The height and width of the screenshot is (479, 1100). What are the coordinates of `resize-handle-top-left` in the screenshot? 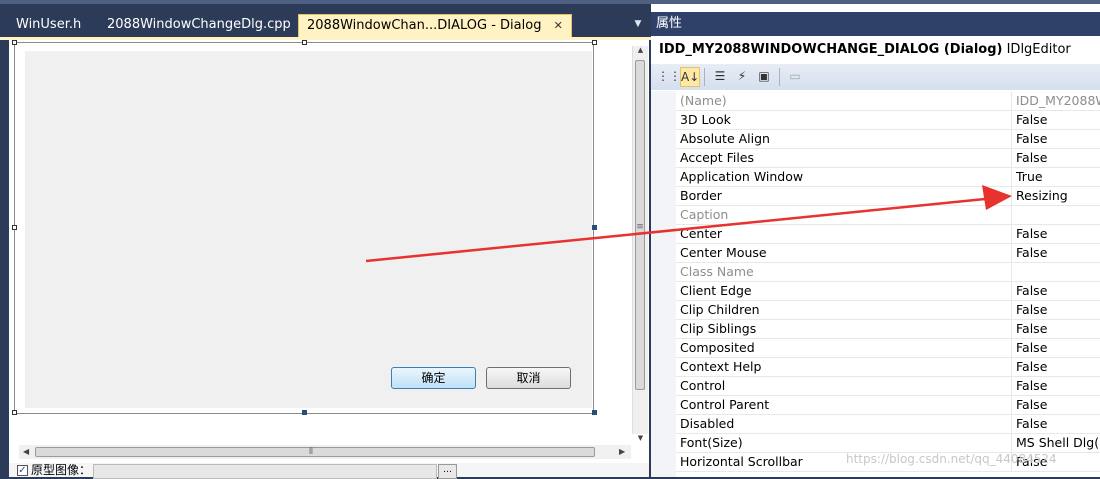 It's located at (14, 42).